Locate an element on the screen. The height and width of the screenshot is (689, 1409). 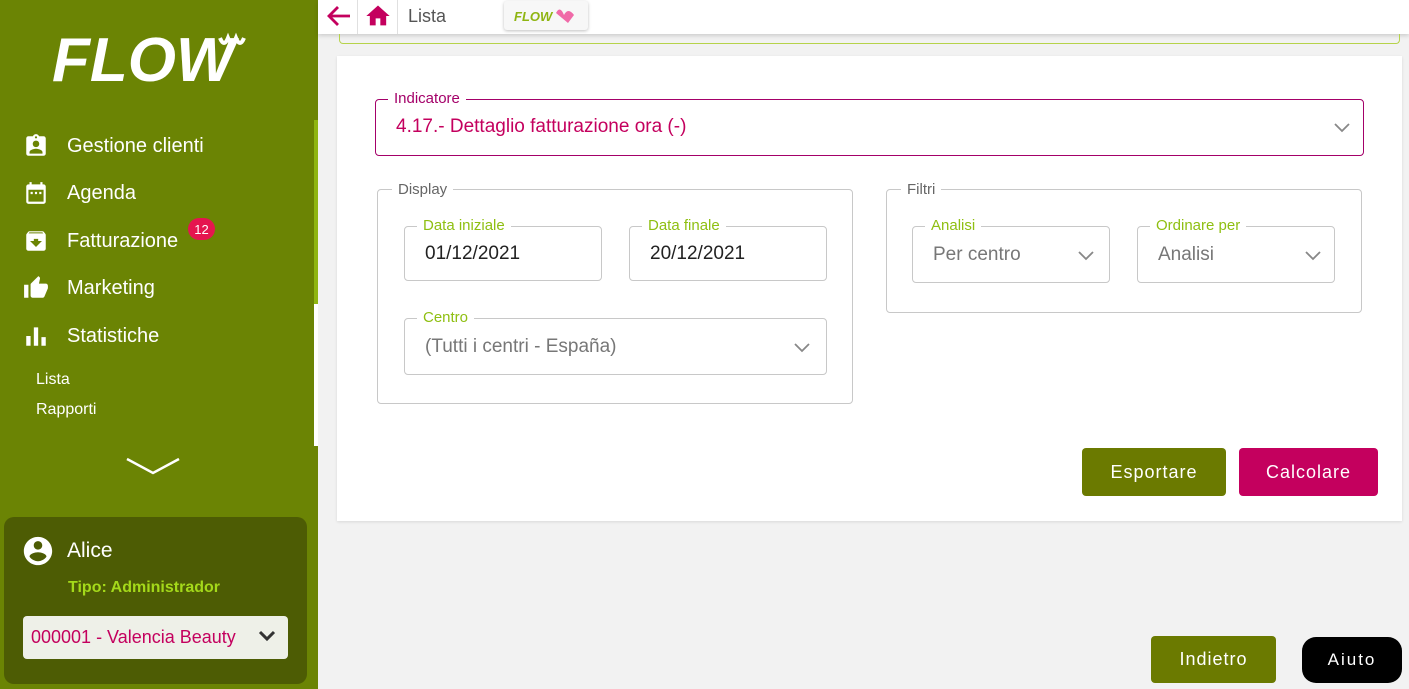
data-iniziale-value: 01/12/2021 is located at coordinates (473, 253).